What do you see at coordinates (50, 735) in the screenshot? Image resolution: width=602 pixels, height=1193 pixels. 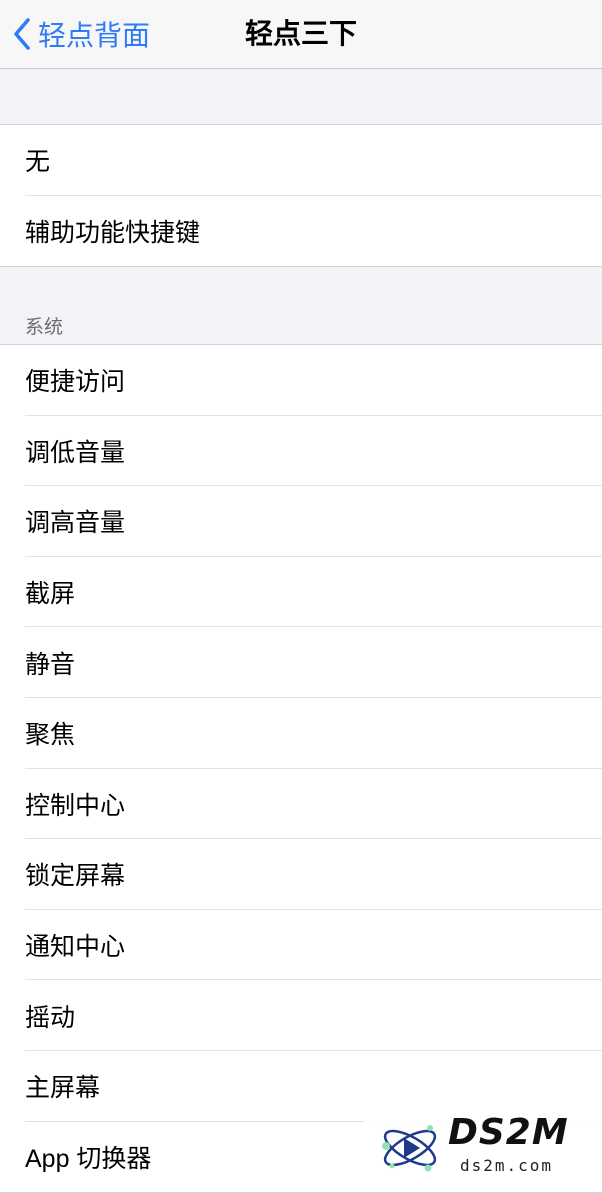 I see `list-item-label: 聚焦` at bounding box center [50, 735].